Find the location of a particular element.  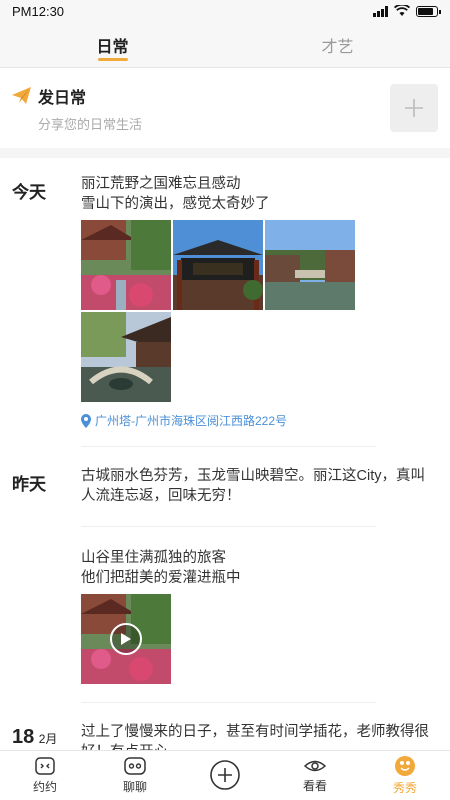

battery-icon is located at coordinates (428, 11).